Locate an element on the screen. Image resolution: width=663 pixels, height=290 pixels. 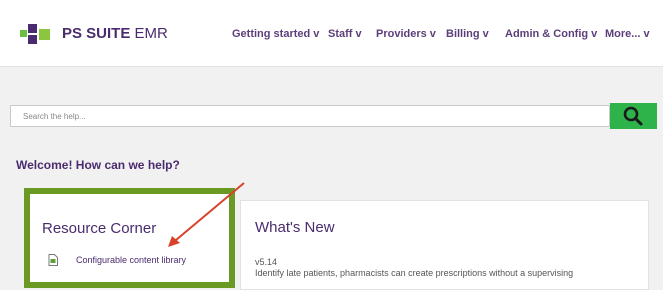
nav-staff: Staff v is located at coordinates (345, 34).